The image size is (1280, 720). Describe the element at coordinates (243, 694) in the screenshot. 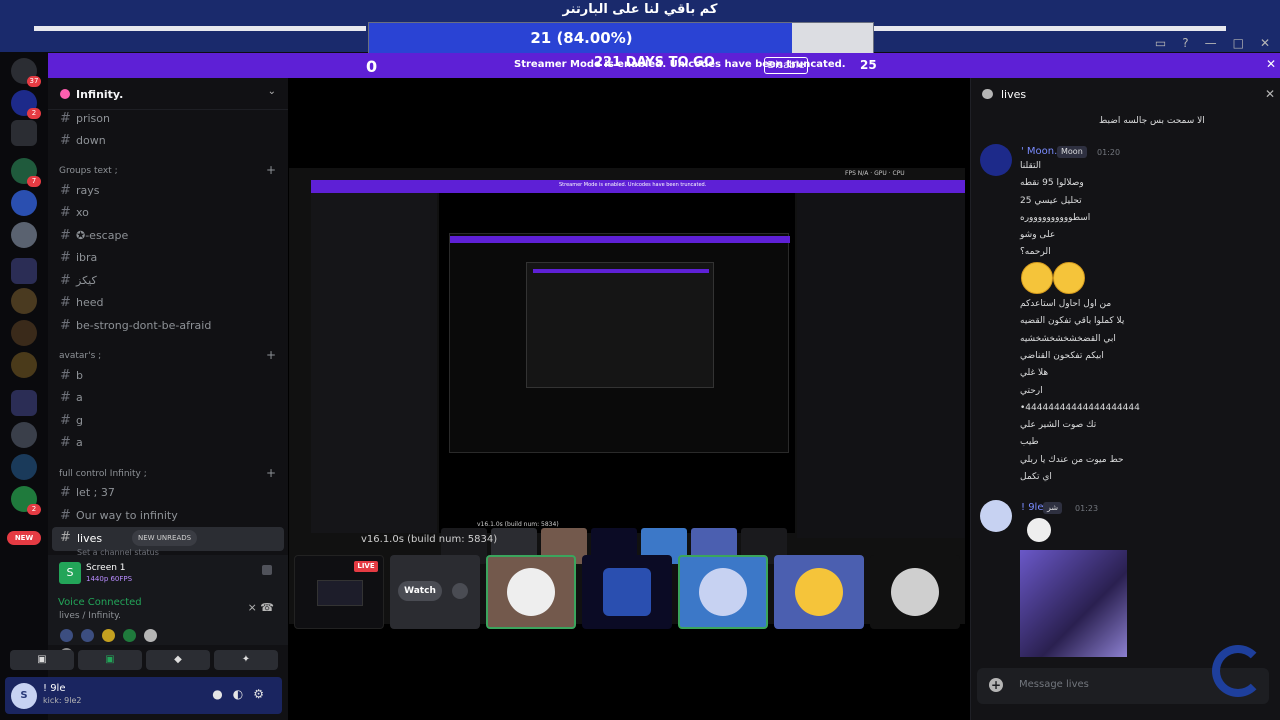

I see `headphones-icon: ◐` at that location.